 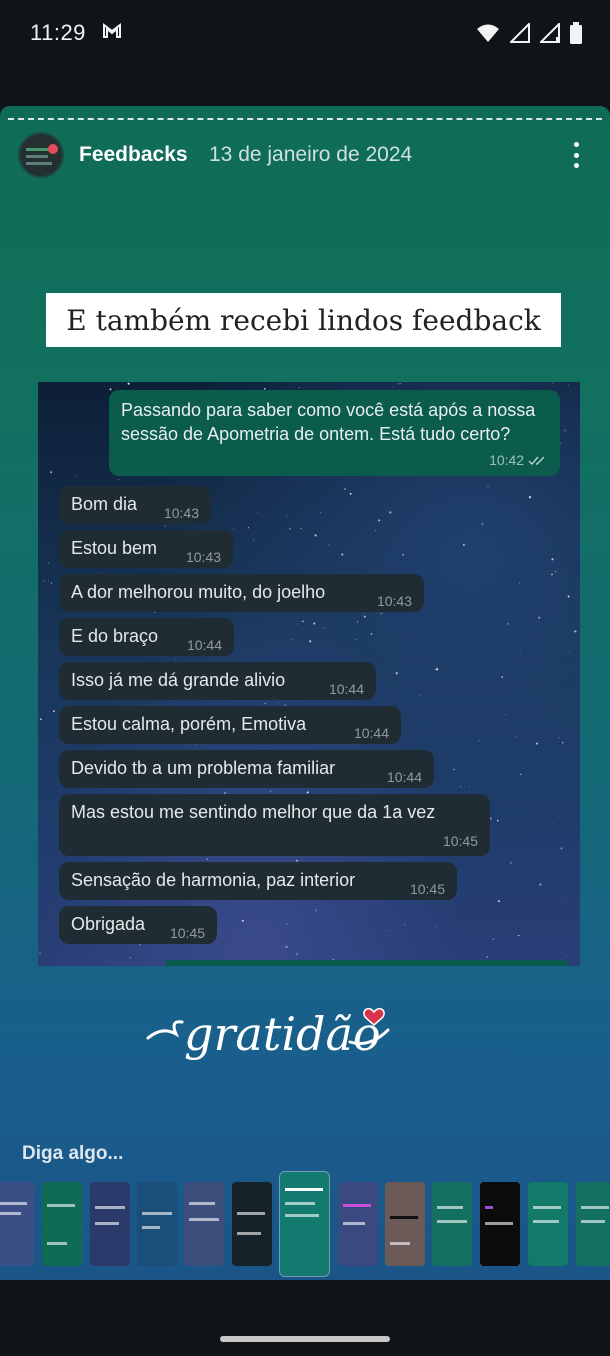 What do you see at coordinates (519, 34) in the screenshot?
I see `signal-icon` at bounding box center [519, 34].